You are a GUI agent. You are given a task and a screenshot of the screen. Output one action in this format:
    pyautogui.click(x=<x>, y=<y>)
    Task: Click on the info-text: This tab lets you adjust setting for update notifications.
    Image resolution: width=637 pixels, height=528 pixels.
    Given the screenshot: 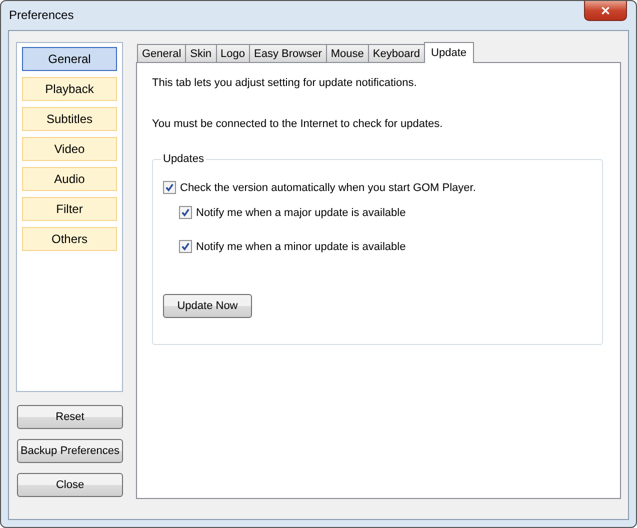 What is the action you would take?
    pyautogui.click(x=285, y=83)
    